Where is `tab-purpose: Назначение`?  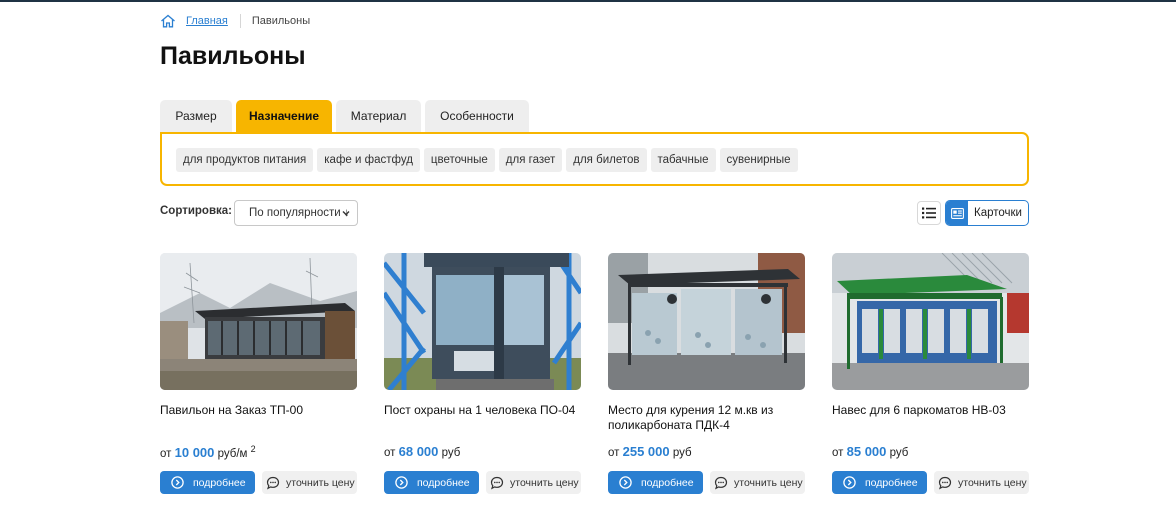 tab-purpose: Назначение is located at coordinates (284, 116).